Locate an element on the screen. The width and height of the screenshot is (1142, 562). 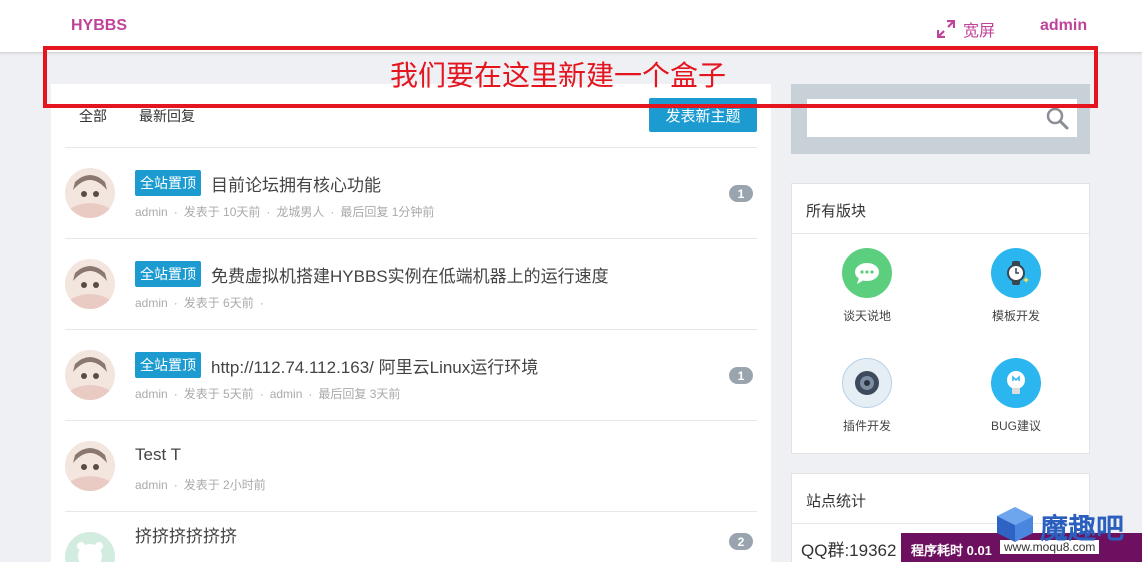
thread-posted: 发表于 2小时前 is located at coordinates (224, 485).